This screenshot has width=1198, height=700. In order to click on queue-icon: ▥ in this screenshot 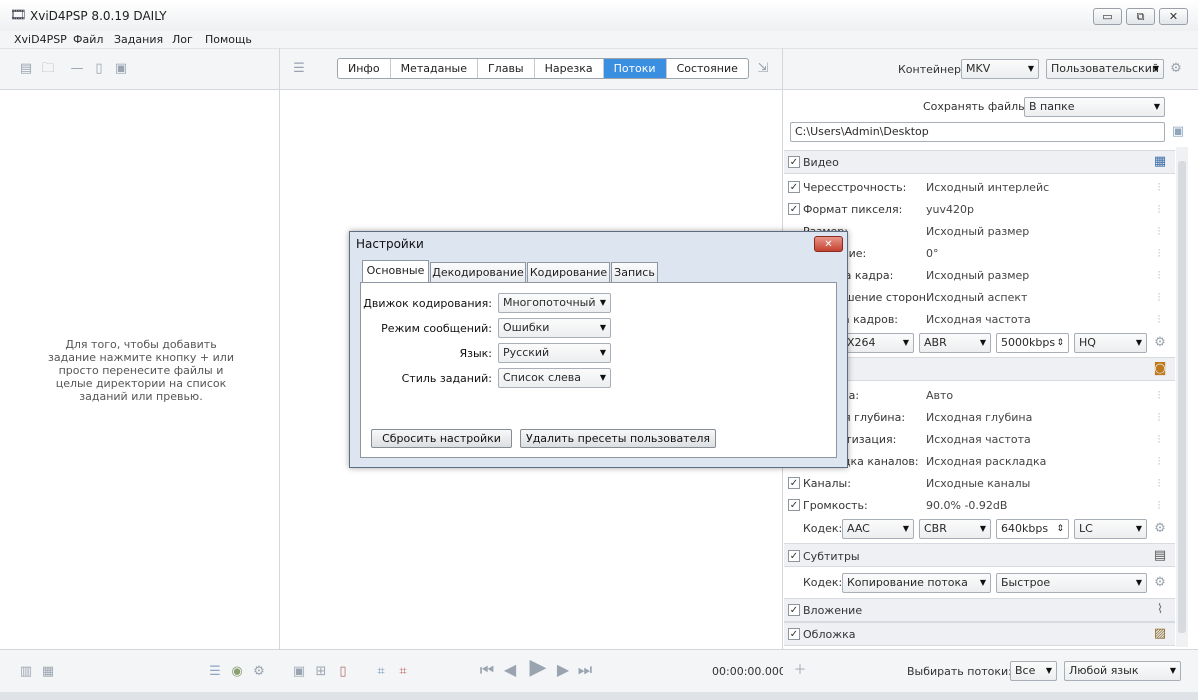, I will do `click(26, 672)`.